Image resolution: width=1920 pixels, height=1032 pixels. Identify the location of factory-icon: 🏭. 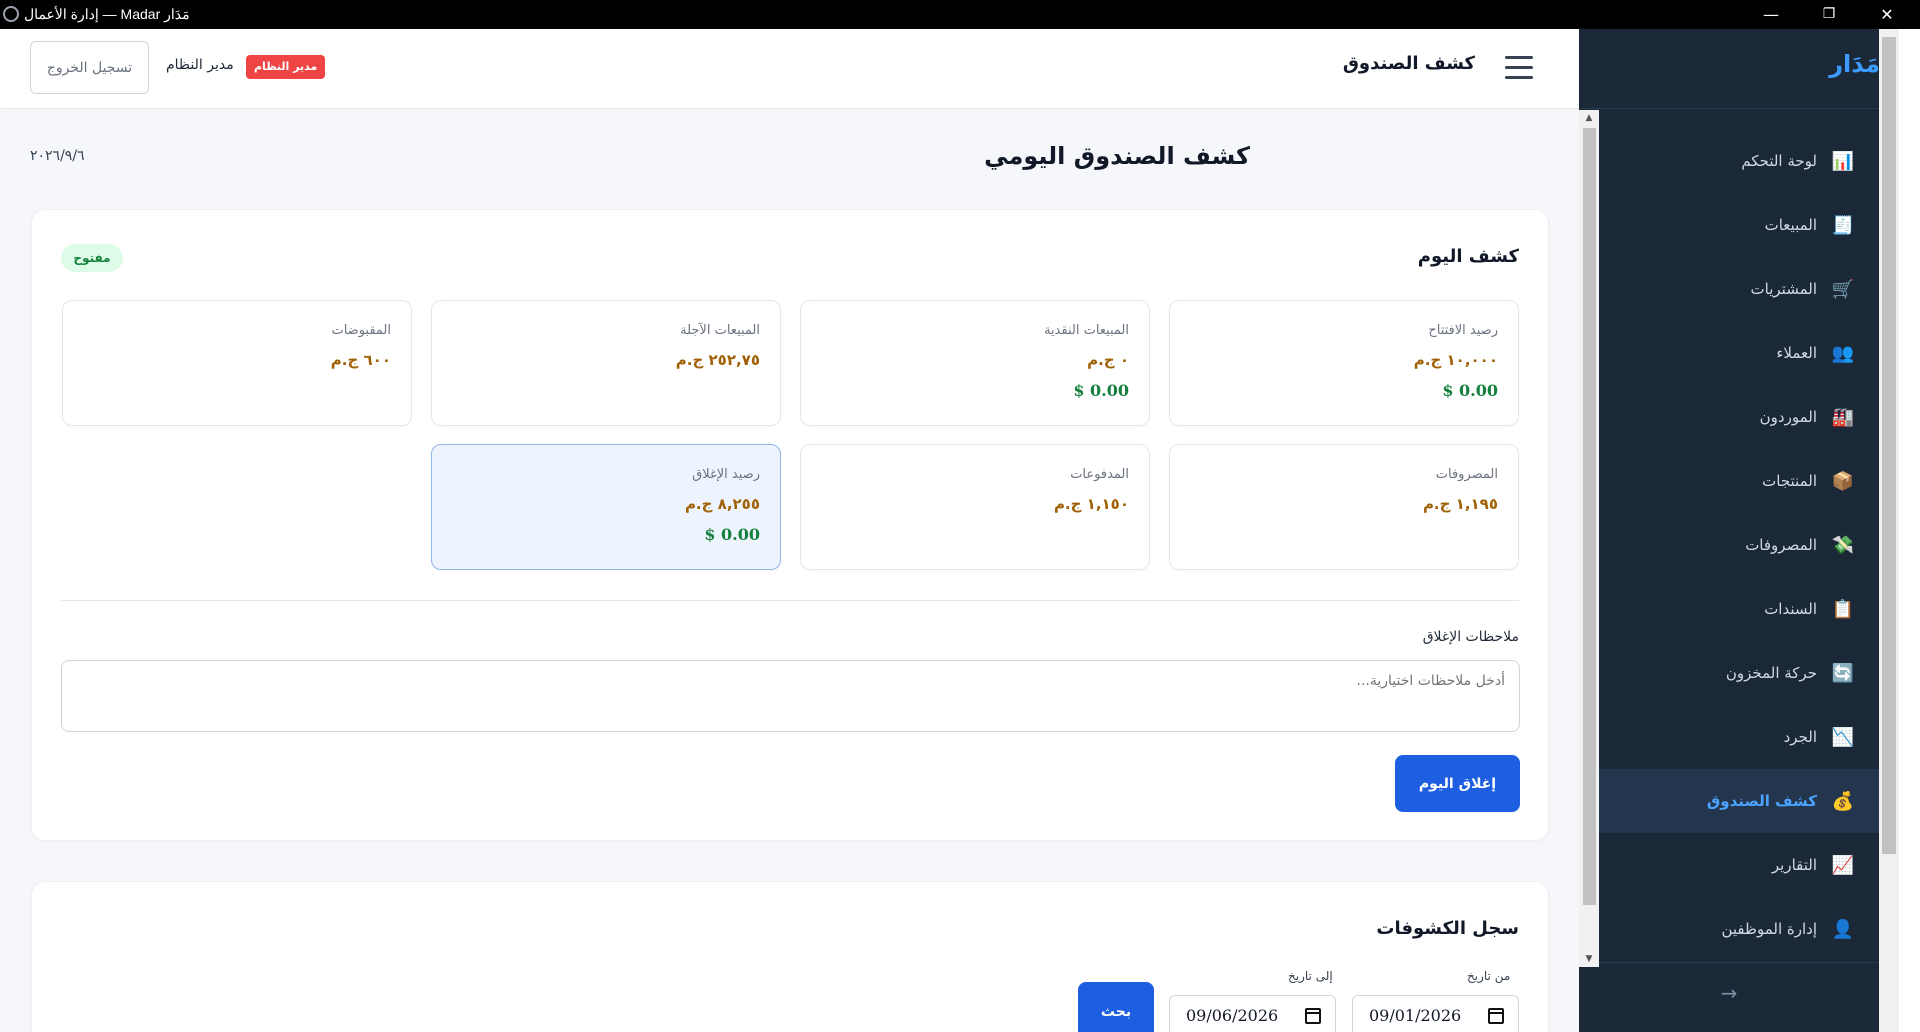
(1843, 417).